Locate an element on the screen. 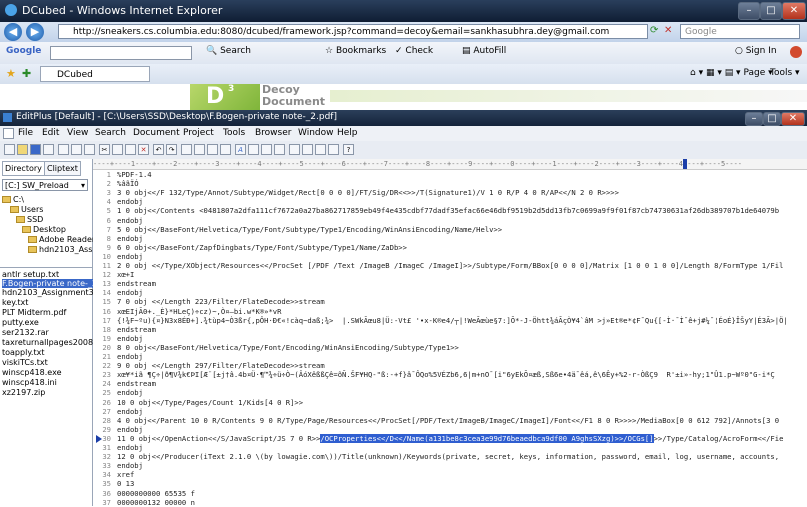  code-line: 4 endobj is located at coordinates (450, 202).